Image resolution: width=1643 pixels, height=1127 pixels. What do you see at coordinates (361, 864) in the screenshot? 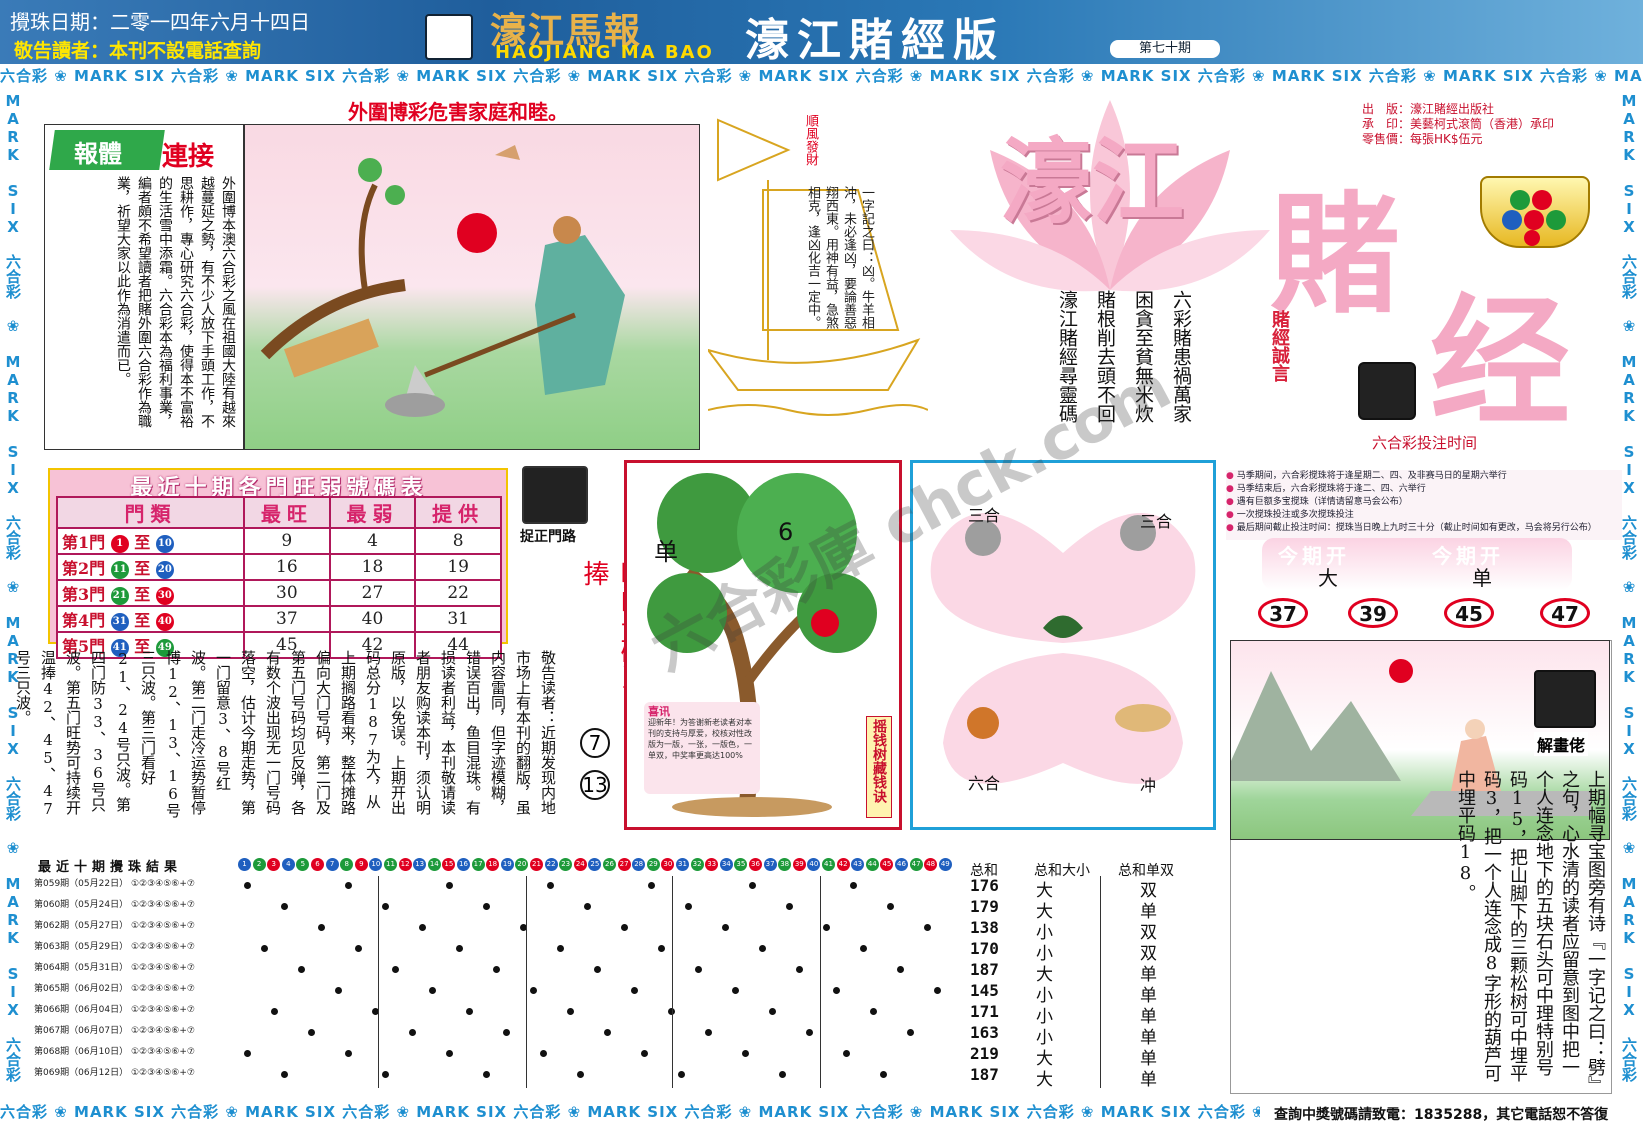
I see `number-strip-ball: 9` at bounding box center [361, 864].